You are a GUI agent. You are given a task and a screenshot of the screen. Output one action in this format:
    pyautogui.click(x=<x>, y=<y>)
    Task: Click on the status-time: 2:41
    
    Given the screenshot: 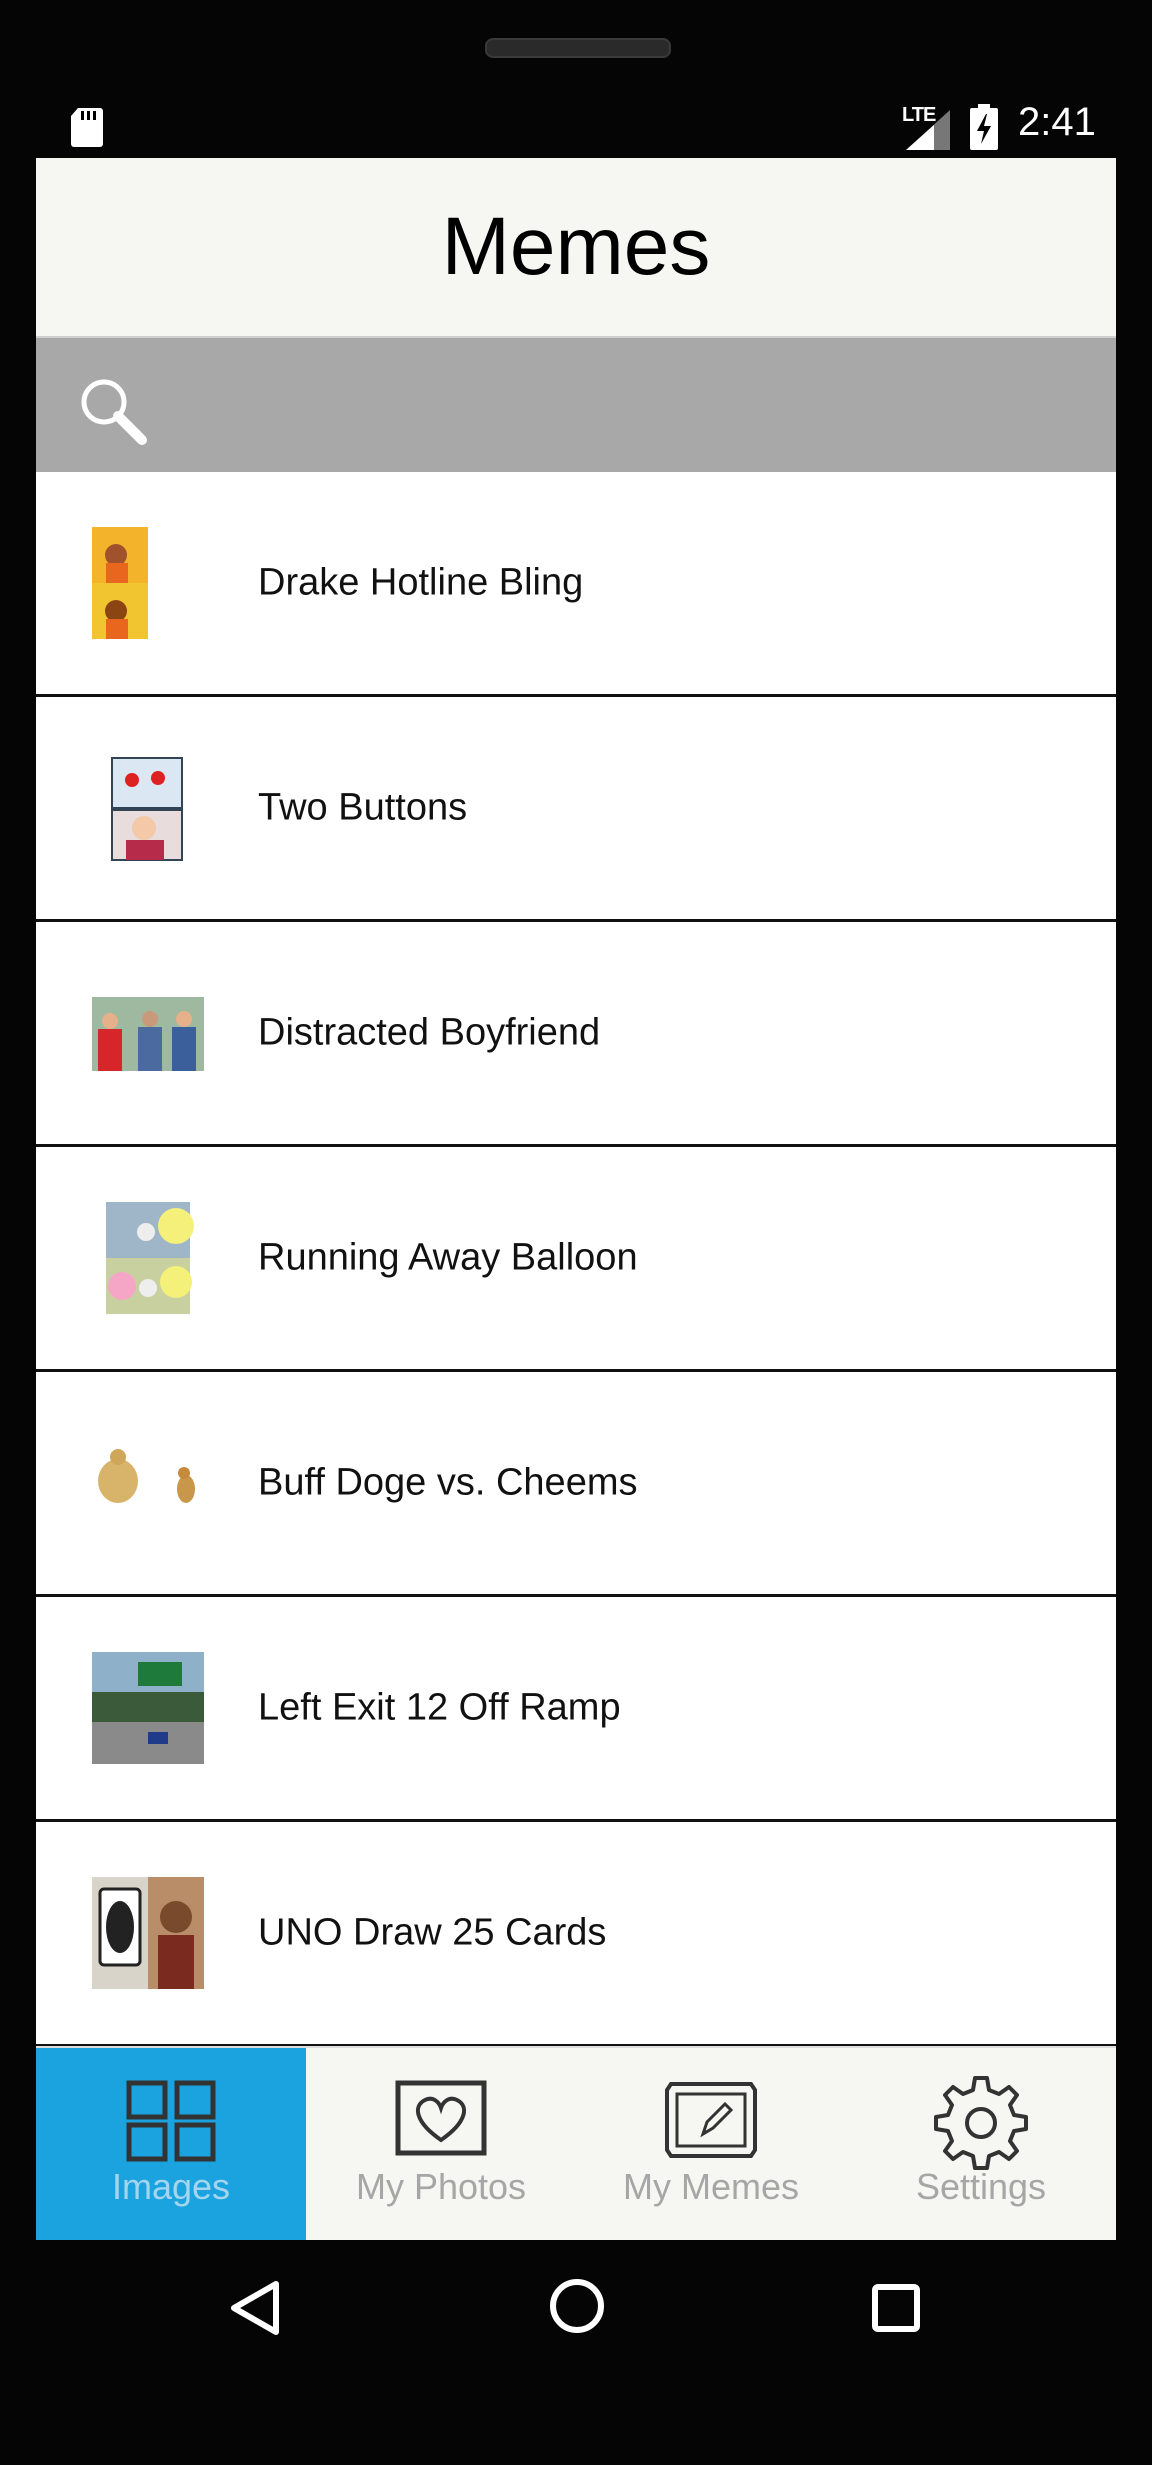 What is the action you would take?
    pyautogui.click(x=1057, y=122)
    